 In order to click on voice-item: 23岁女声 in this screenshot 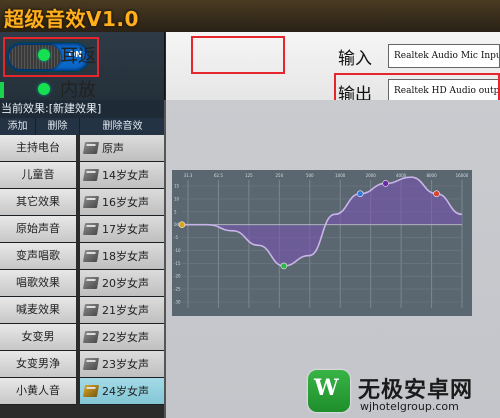, I will do `click(122, 364)`.